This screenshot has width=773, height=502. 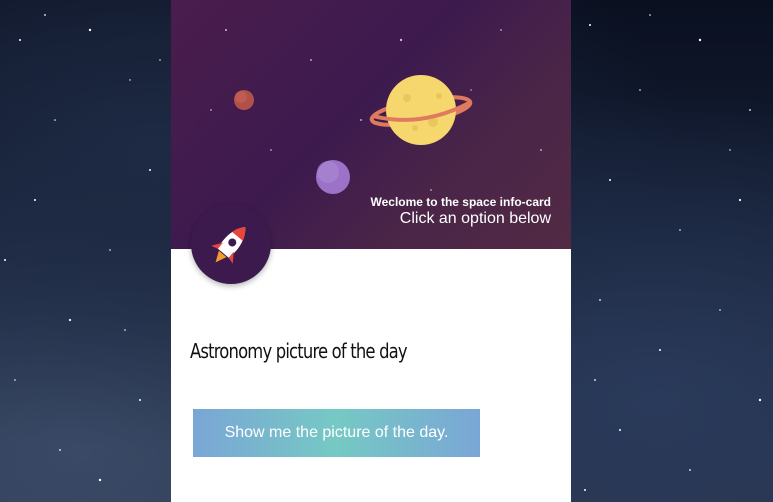 What do you see at coordinates (228, 245) in the screenshot?
I see `rocket-icon` at bounding box center [228, 245].